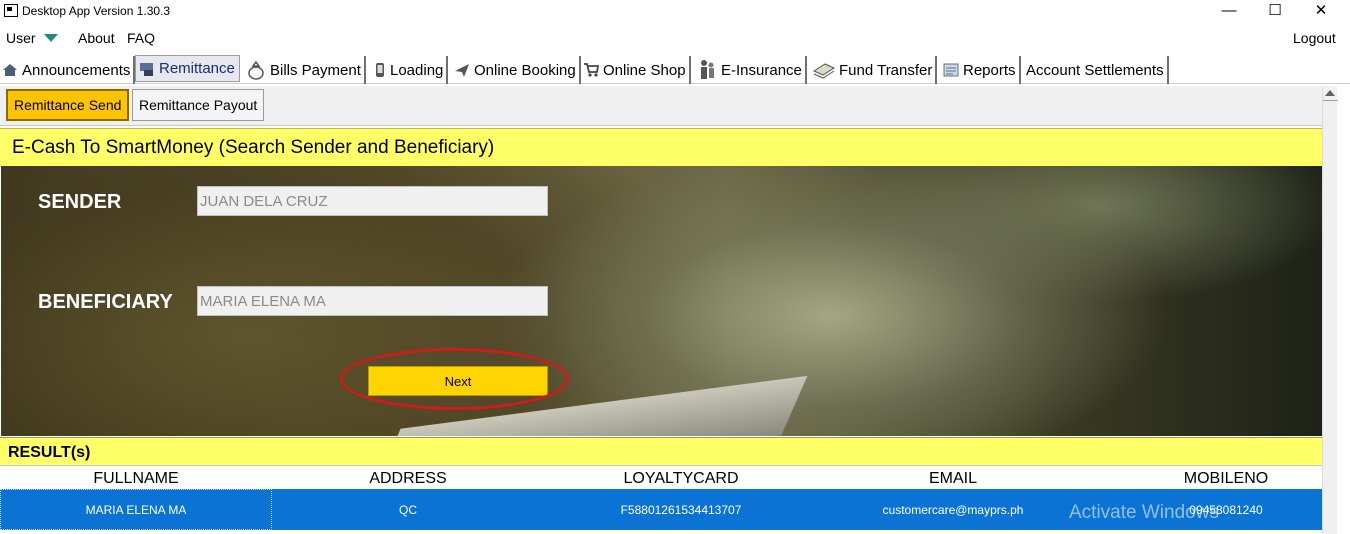 The image size is (1350, 534). Describe the element at coordinates (707, 70) in the screenshot. I see `people-icon` at that location.